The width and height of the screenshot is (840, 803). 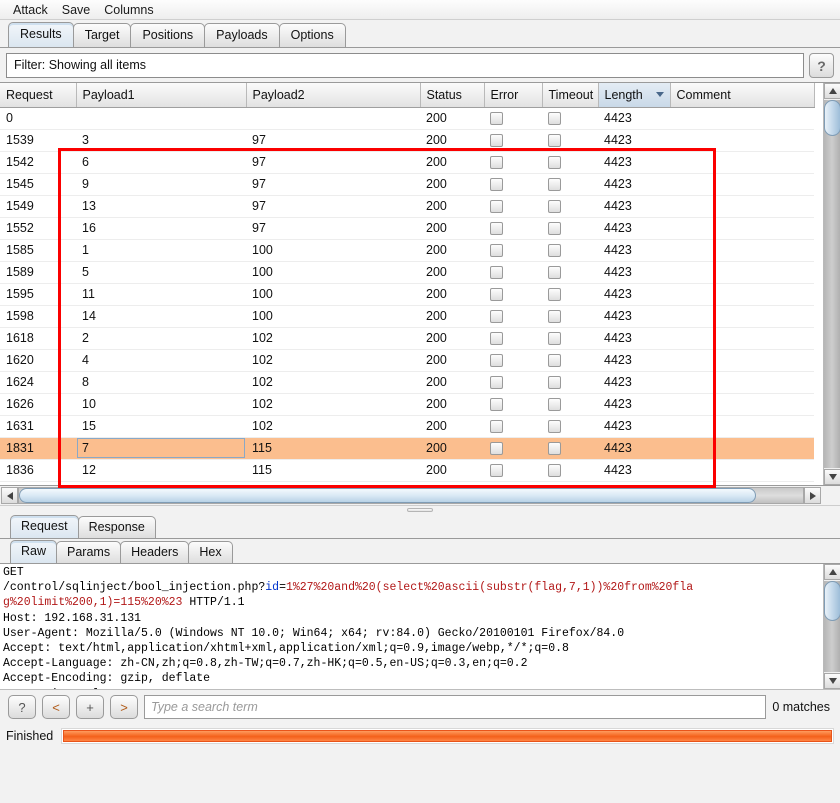 I want to click on hscroll-track, so click(x=411, y=495).